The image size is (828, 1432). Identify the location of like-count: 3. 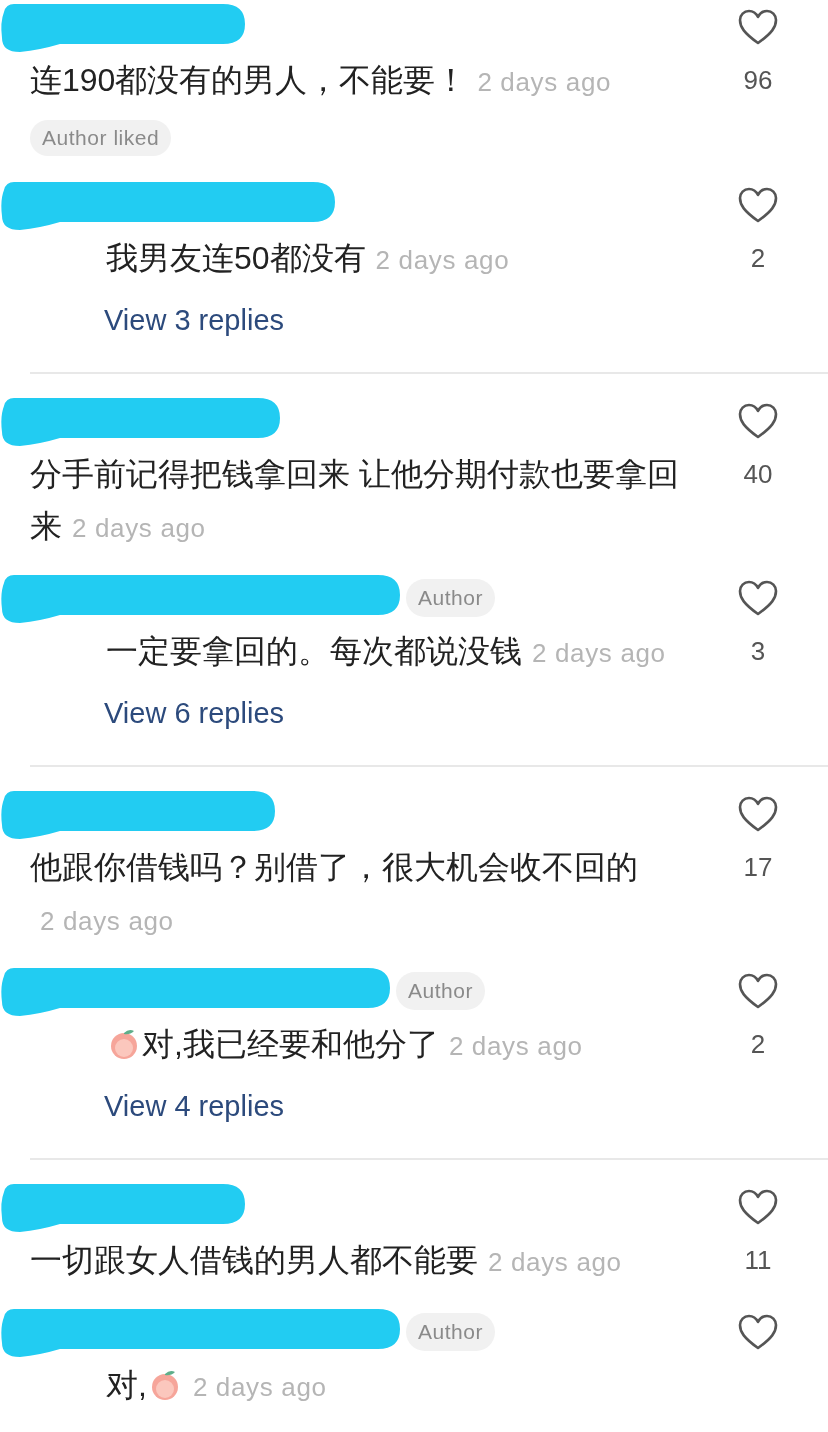
(758, 651).